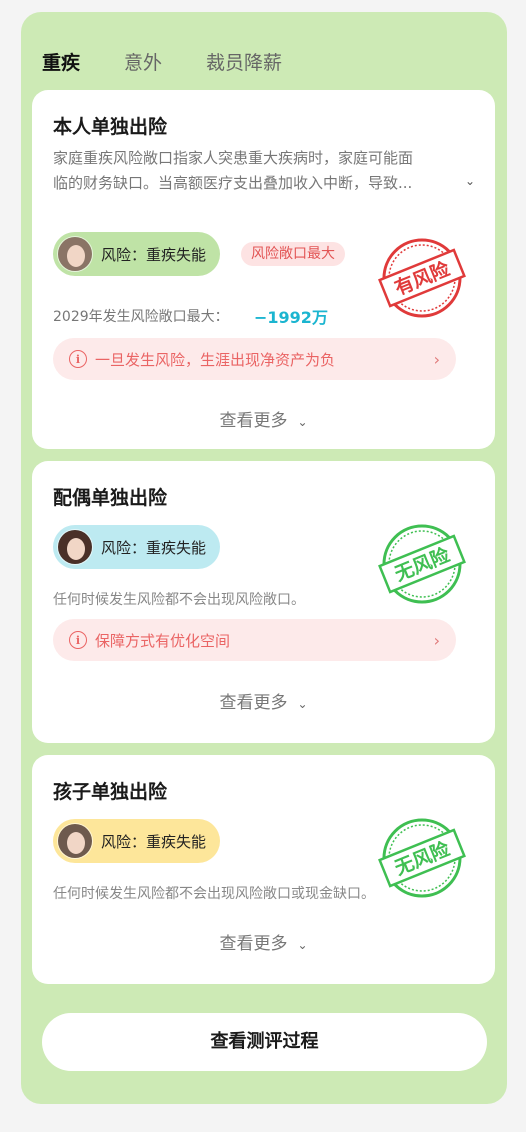 This screenshot has height=1132, width=526. I want to click on card-title: 孩子单独出险, so click(110, 792).